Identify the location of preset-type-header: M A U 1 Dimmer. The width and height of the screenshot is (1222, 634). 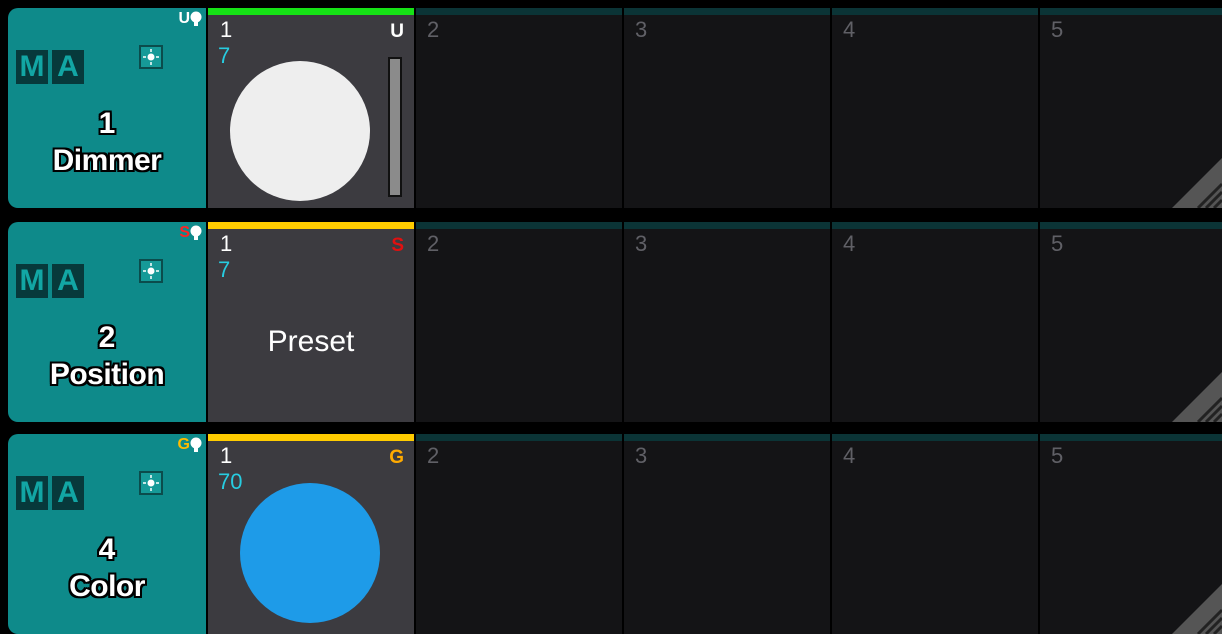
(107, 108).